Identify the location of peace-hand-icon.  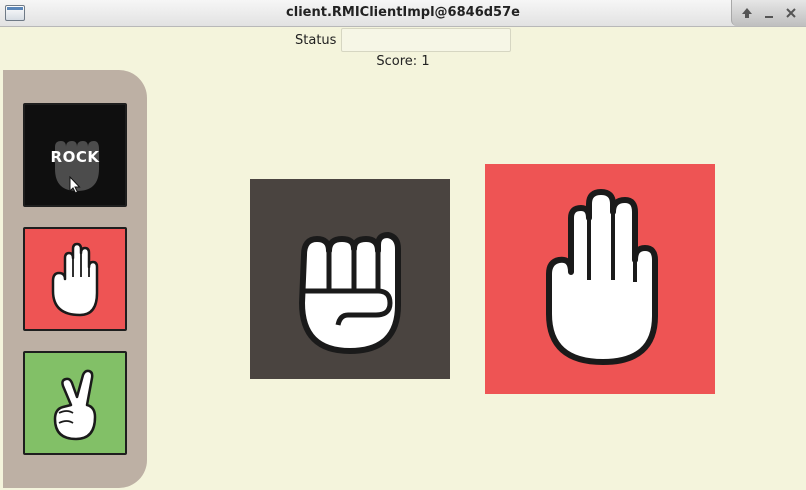
(75, 405).